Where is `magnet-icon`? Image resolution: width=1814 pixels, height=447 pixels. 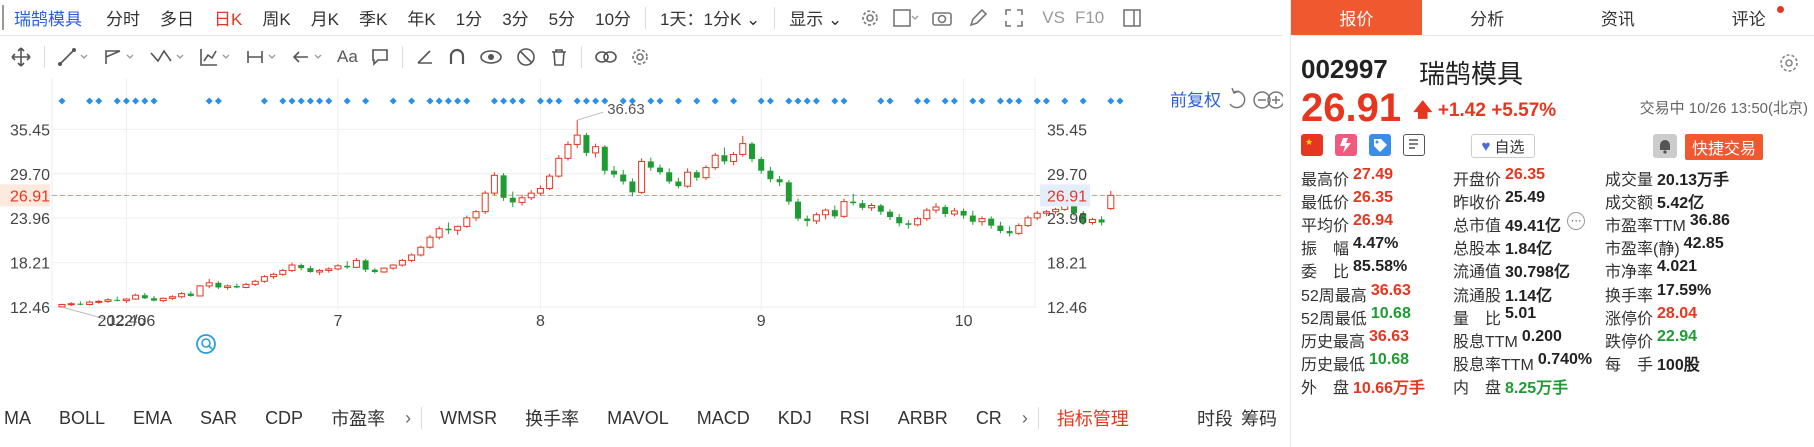 magnet-icon is located at coordinates (457, 57).